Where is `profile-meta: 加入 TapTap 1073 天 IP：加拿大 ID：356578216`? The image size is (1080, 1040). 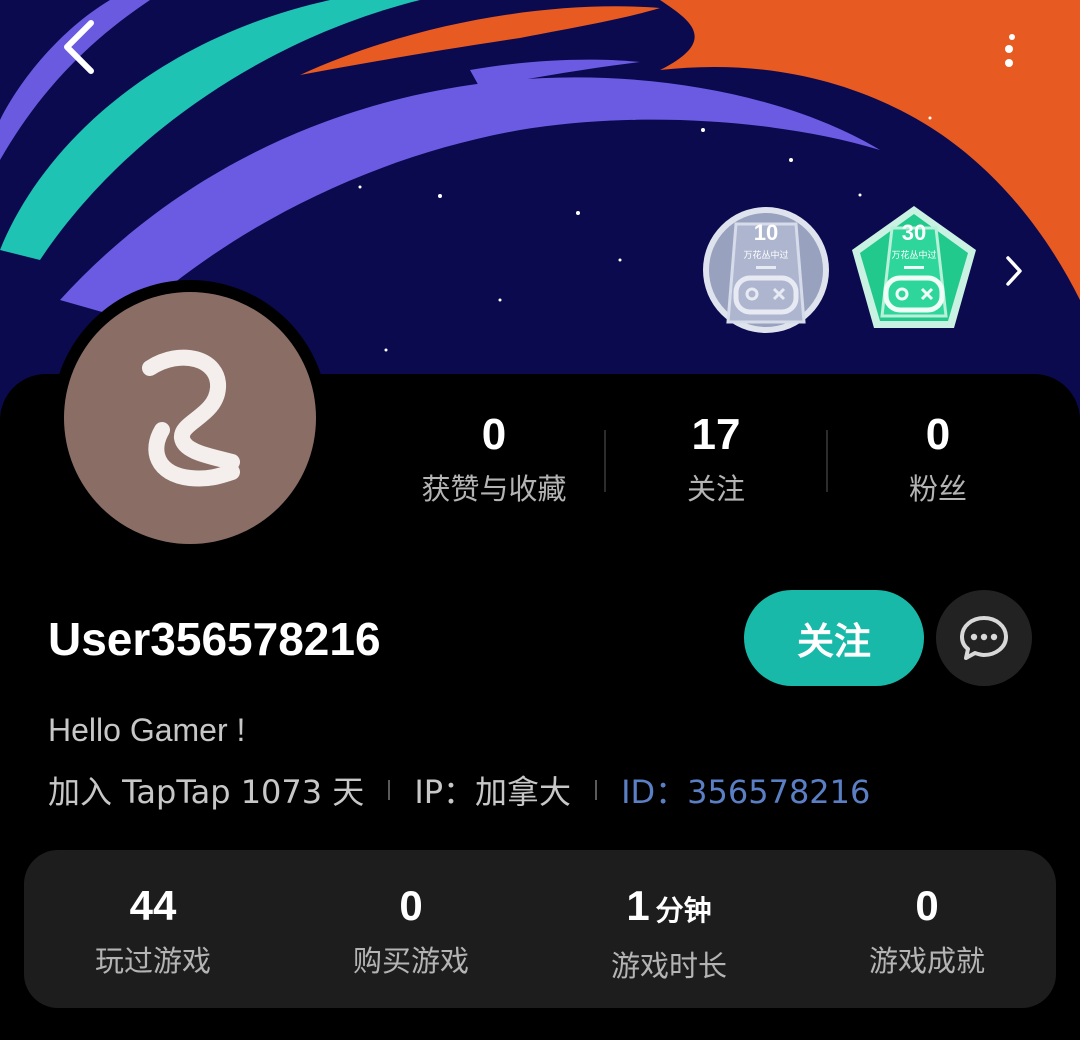
profile-meta: 加入 TapTap 1073 天 IP：加拿大 ID：356578216 is located at coordinates (459, 790).